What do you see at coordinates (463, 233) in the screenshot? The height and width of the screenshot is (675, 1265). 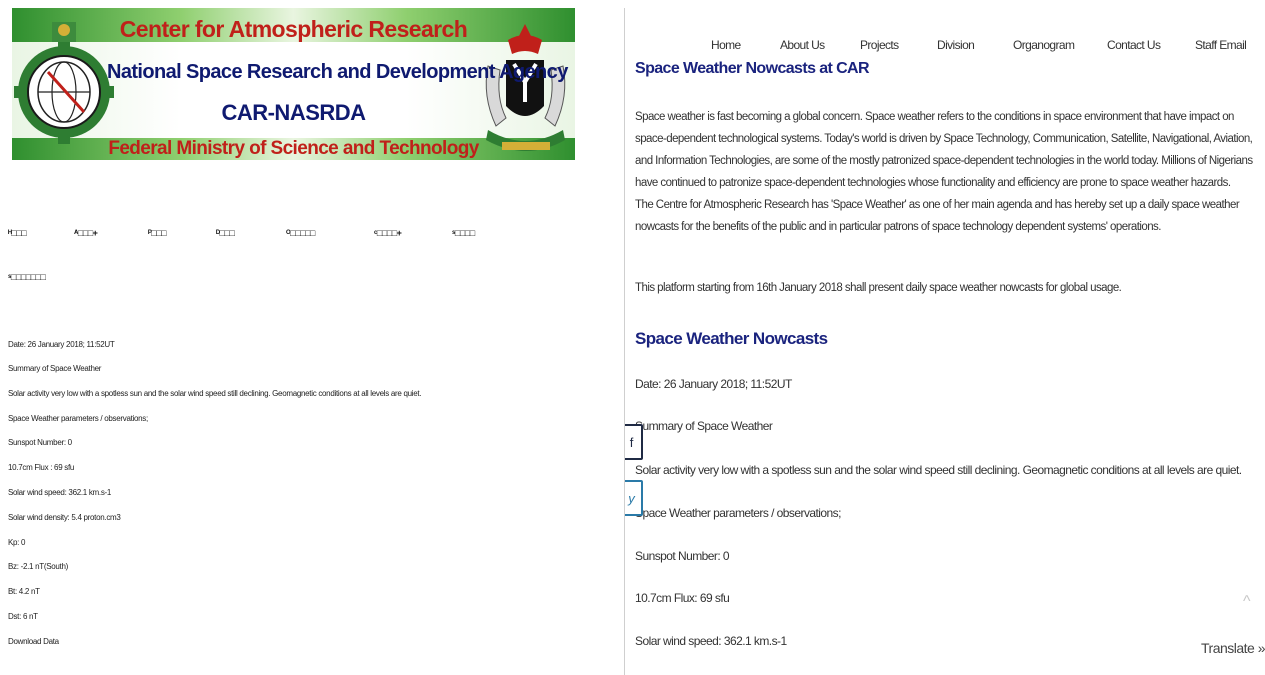 I see `left-nav-item-staff-email: ˢ□□□□` at bounding box center [463, 233].